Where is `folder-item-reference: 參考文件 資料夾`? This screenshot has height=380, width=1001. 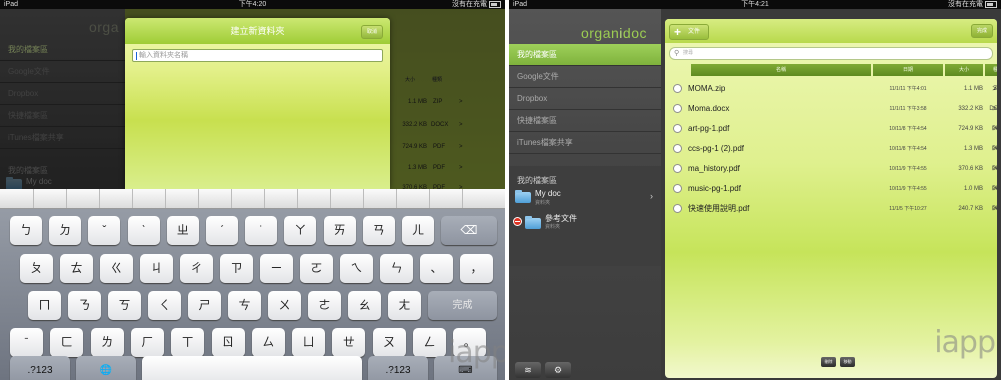 folder-item-reference: 參考文件 資料夾 is located at coordinates (585, 223).